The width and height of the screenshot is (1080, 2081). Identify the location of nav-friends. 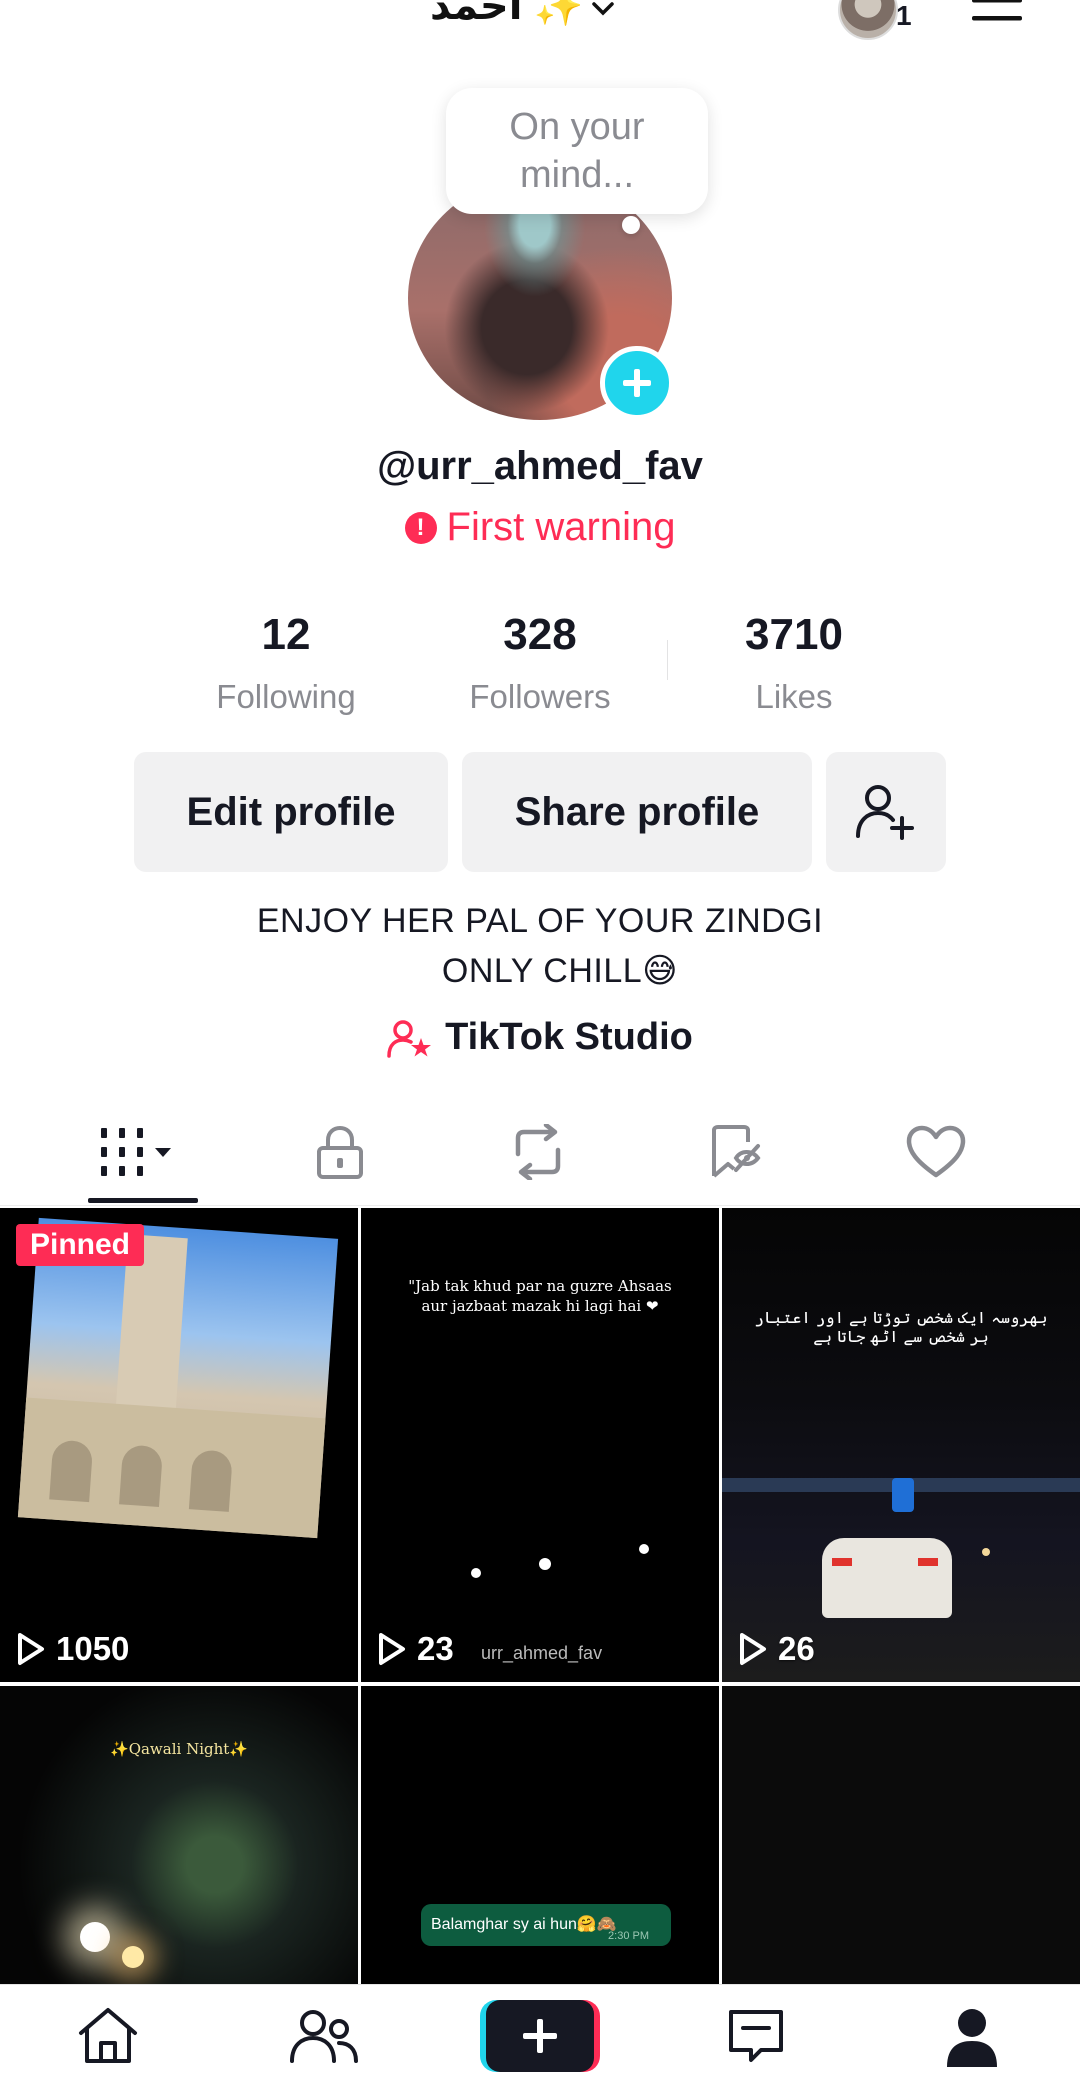
(324, 2036).